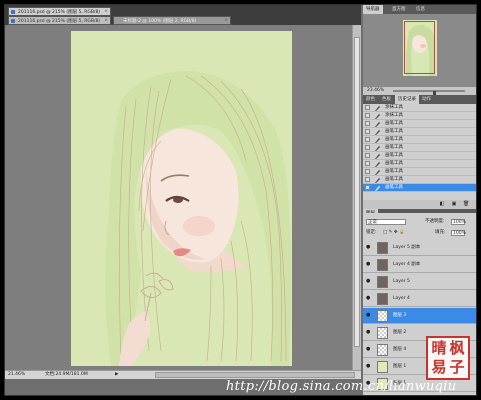 The image size is (481, 400). Describe the element at coordinates (454, 204) in the screenshot. I see `new-snapshot-icon: ▣` at that location.